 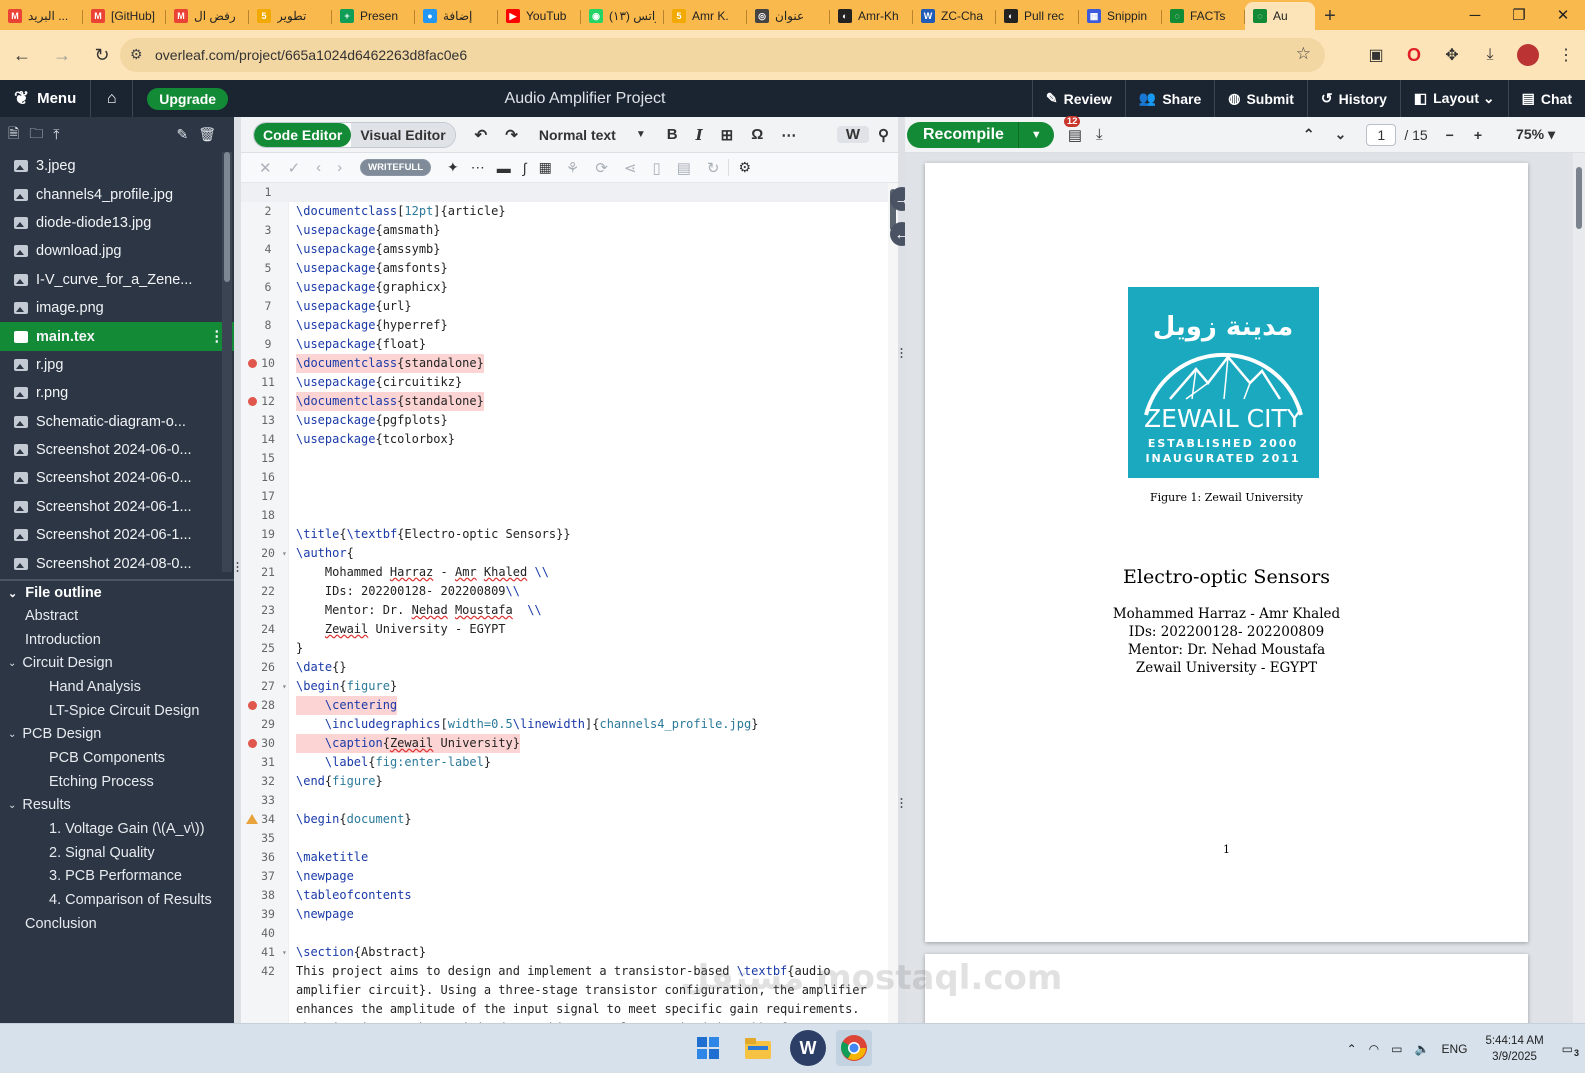 What do you see at coordinates (1341, 134) in the screenshot?
I see `next-page-icon: ⌄` at bounding box center [1341, 134].